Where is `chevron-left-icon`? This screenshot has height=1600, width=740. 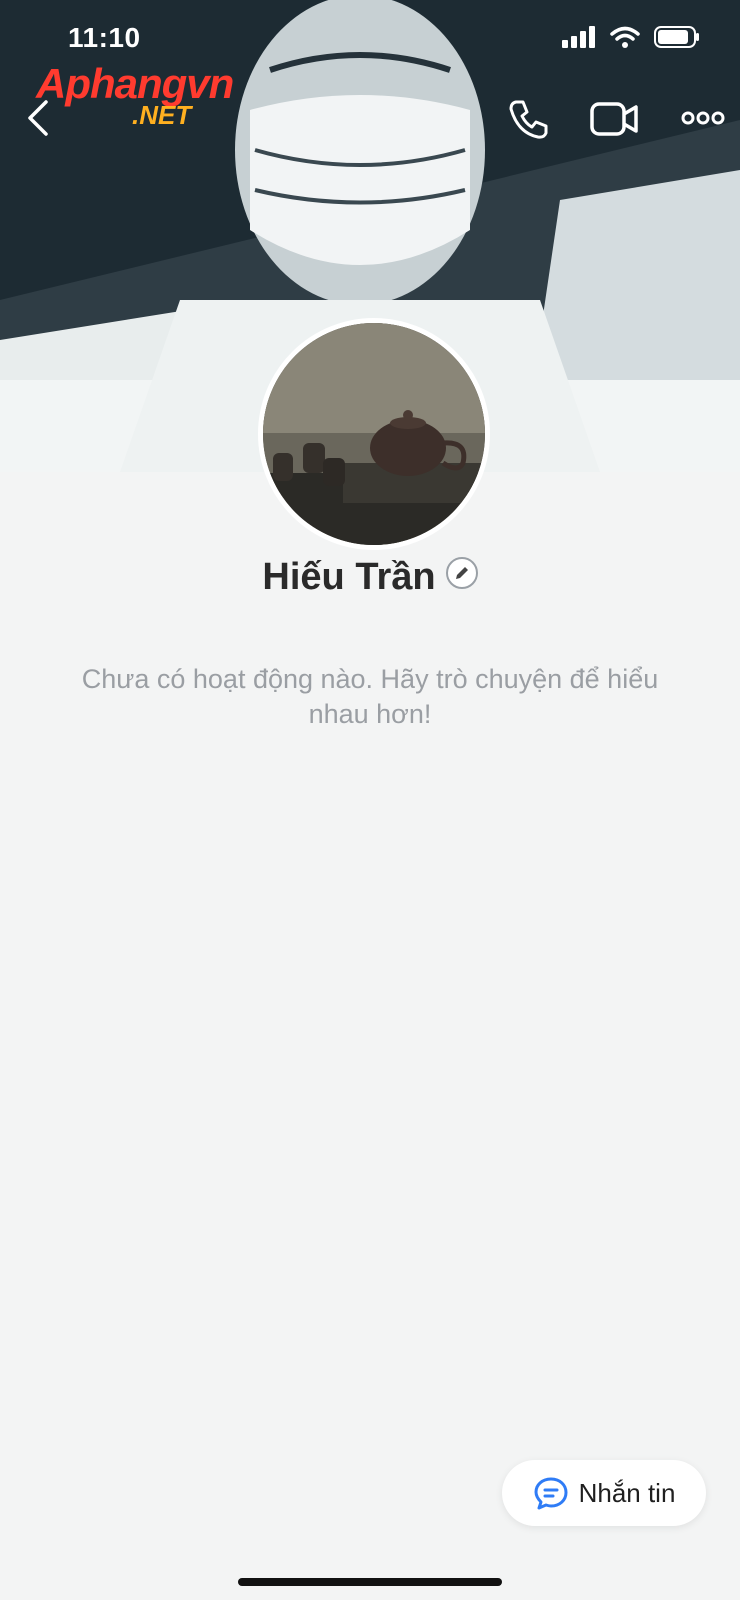
chevron-left-icon is located at coordinates (38, 118).